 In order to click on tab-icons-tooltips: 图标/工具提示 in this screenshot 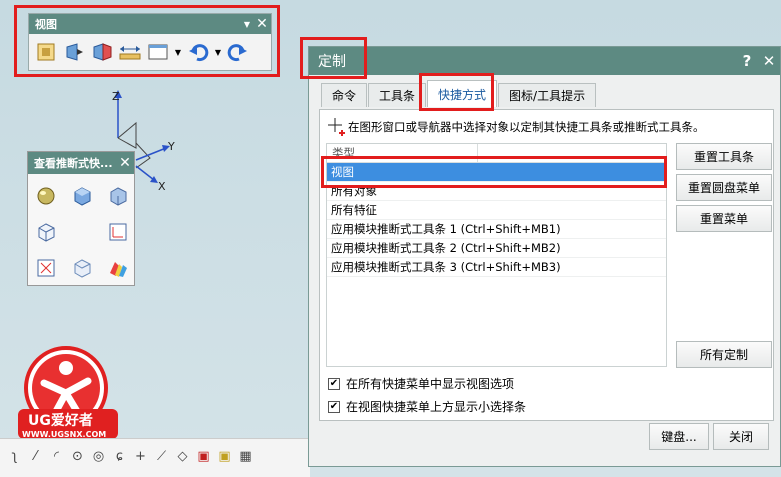, I will do `click(547, 95)`.